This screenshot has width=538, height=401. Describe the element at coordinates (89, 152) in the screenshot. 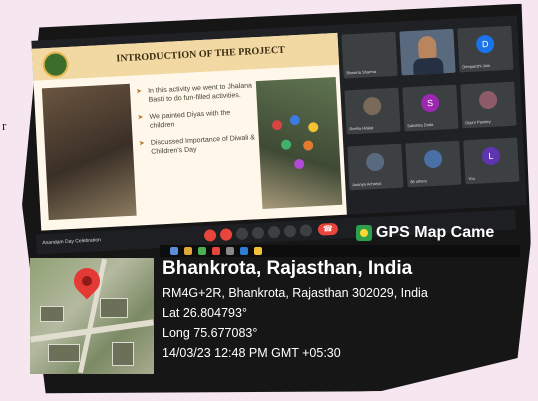

I see `children-photo` at that location.